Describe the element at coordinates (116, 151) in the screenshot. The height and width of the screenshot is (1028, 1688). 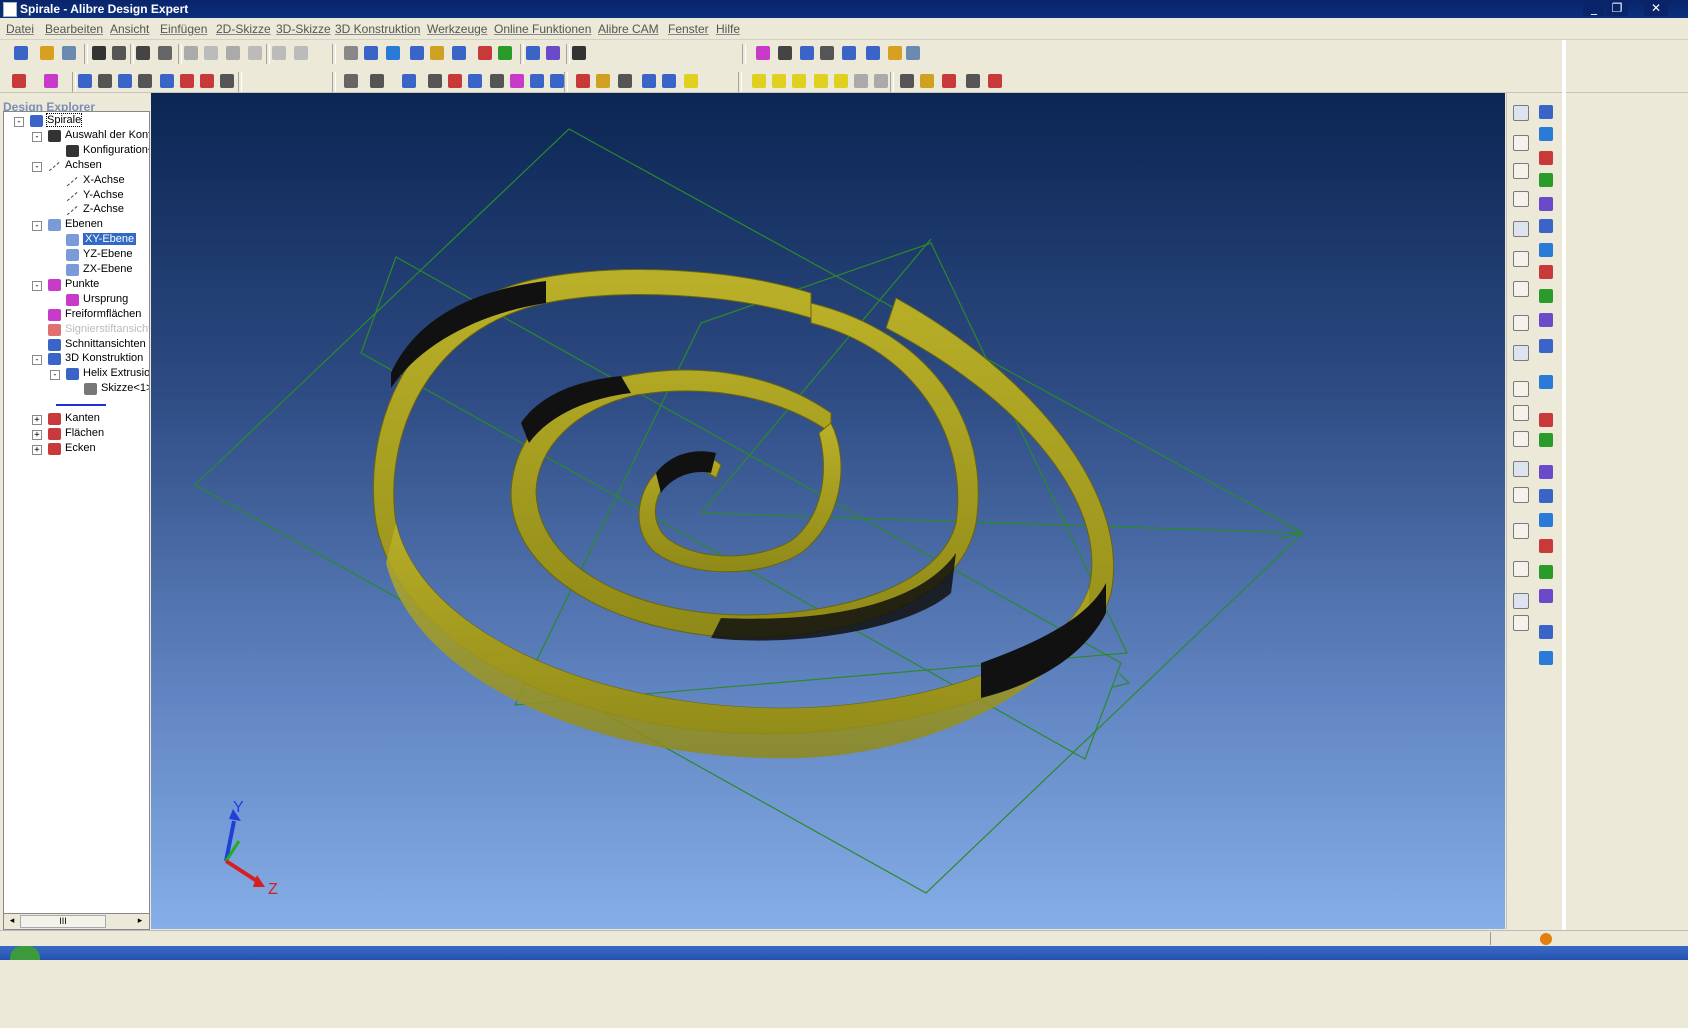
I see `tree-item: Konfiguration<1` at that location.